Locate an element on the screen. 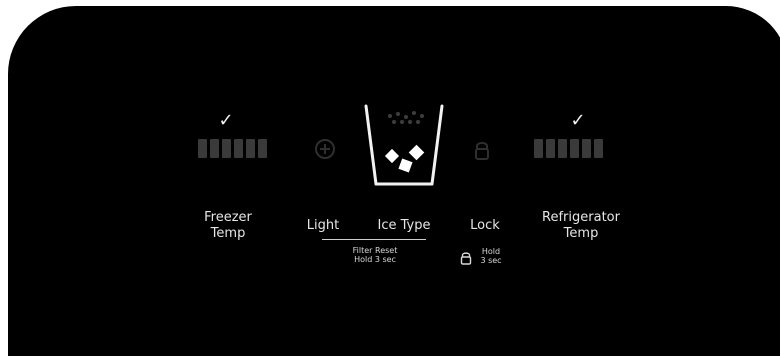 The image size is (780, 356). filter-reset-divider is located at coordinates (374, 239).